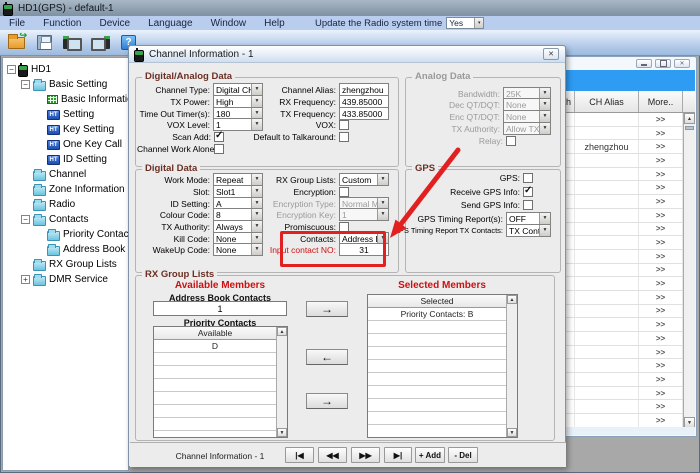 The width and height of the screenshot is (700, 473). I want to click on titlebar: HD1(GPS) - default-1, so click(350, 8).